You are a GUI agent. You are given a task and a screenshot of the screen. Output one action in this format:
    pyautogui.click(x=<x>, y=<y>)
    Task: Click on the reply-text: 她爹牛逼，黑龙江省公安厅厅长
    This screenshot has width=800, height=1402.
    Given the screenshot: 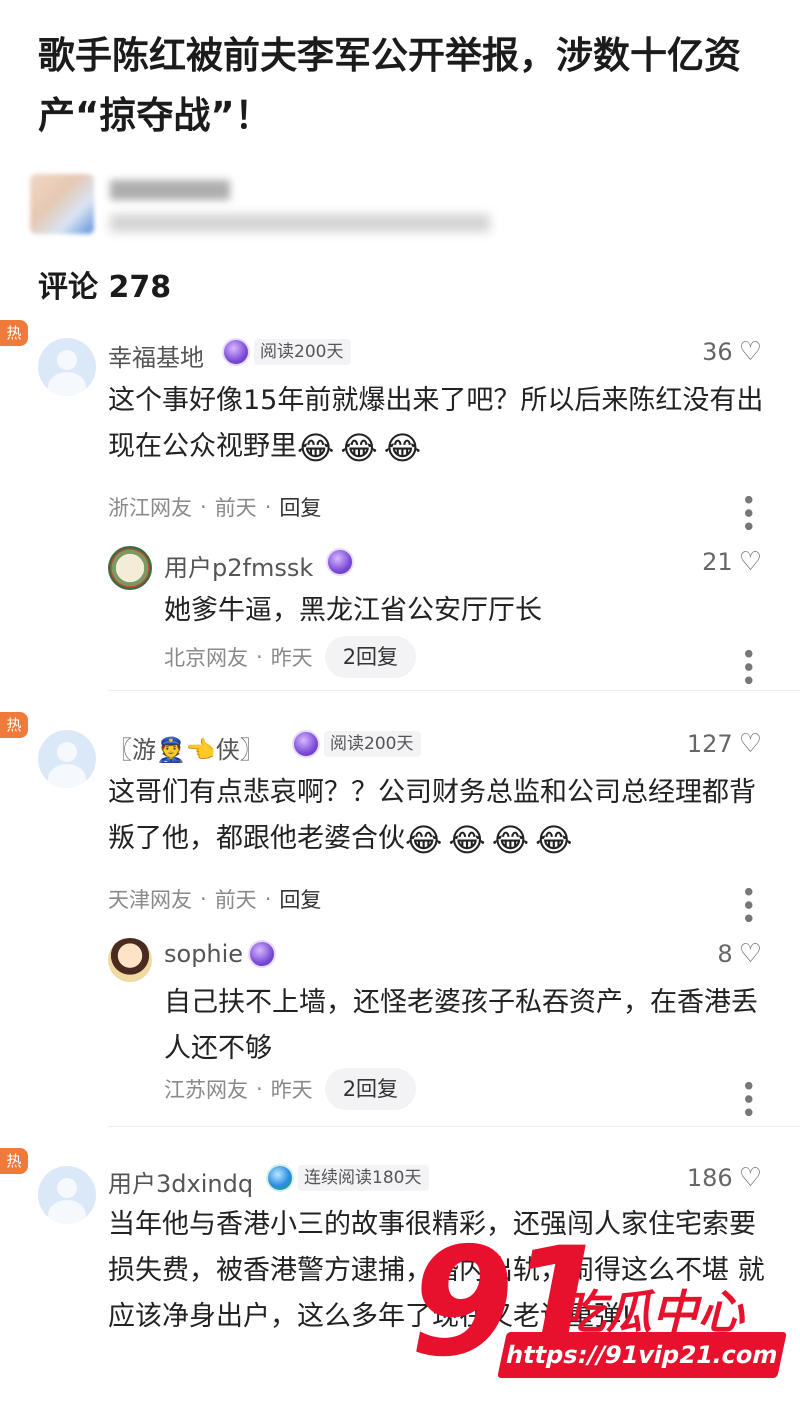 What is the action you would take?
    pyautogui.click(x=353, y=610)
    